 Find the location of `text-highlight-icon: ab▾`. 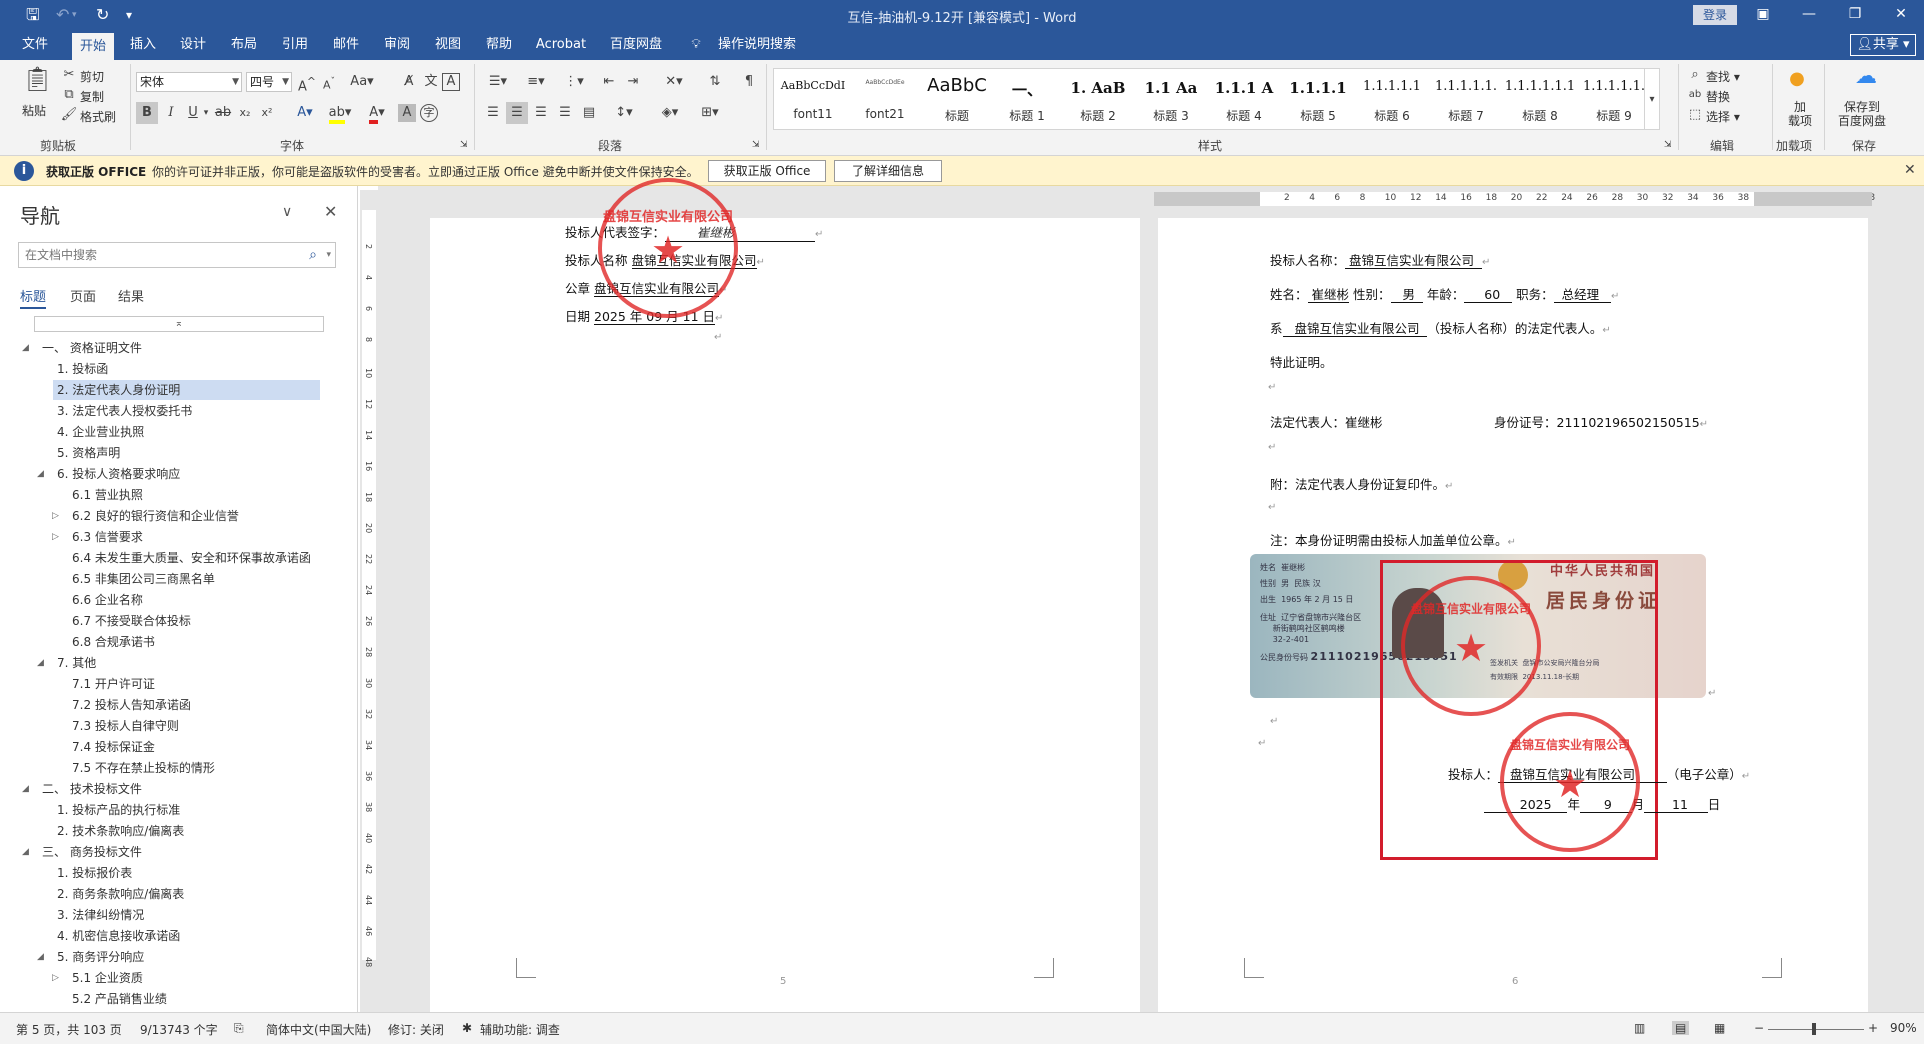

text-highlight-icon: ab▾ is located at coordinates (340, 113).